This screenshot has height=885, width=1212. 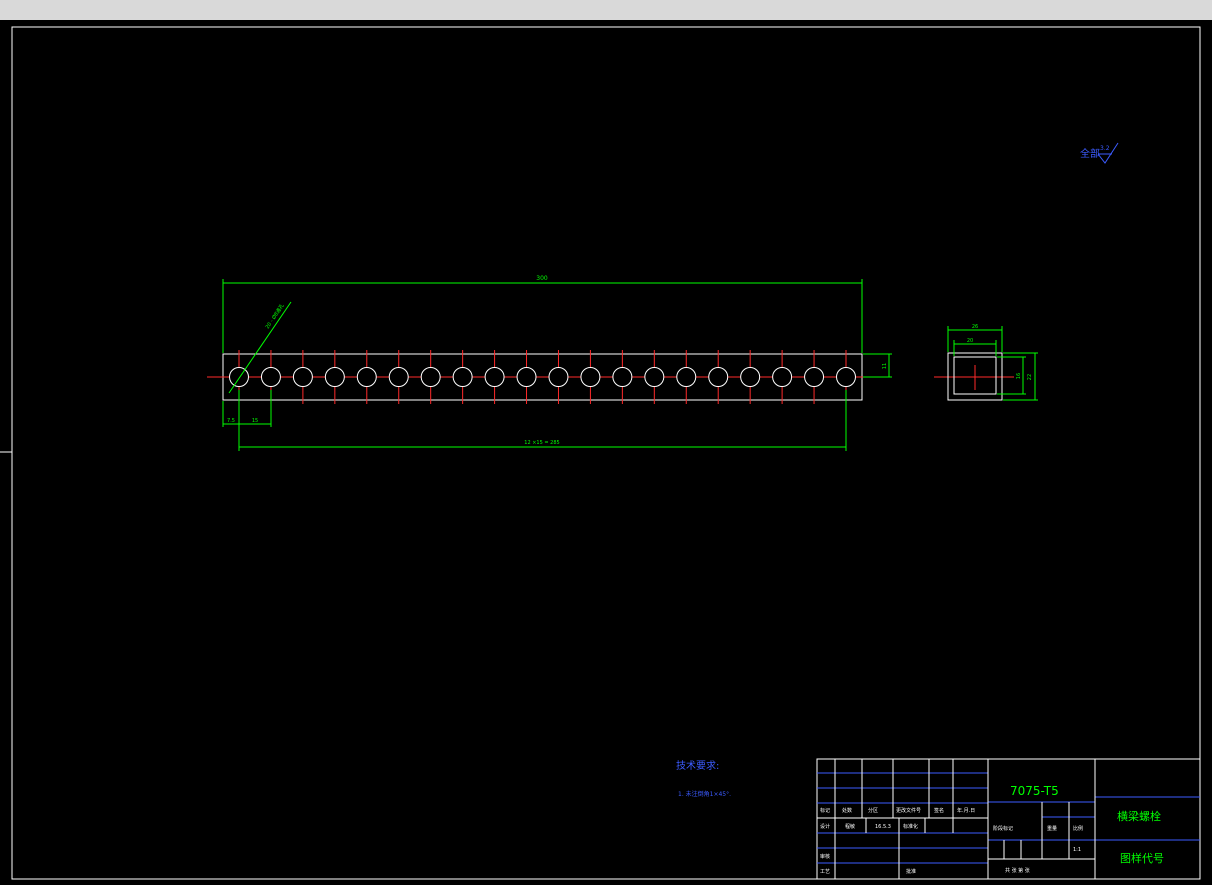 I want to click on tb-gongyi: 工艺, so click(x=825, y=872).